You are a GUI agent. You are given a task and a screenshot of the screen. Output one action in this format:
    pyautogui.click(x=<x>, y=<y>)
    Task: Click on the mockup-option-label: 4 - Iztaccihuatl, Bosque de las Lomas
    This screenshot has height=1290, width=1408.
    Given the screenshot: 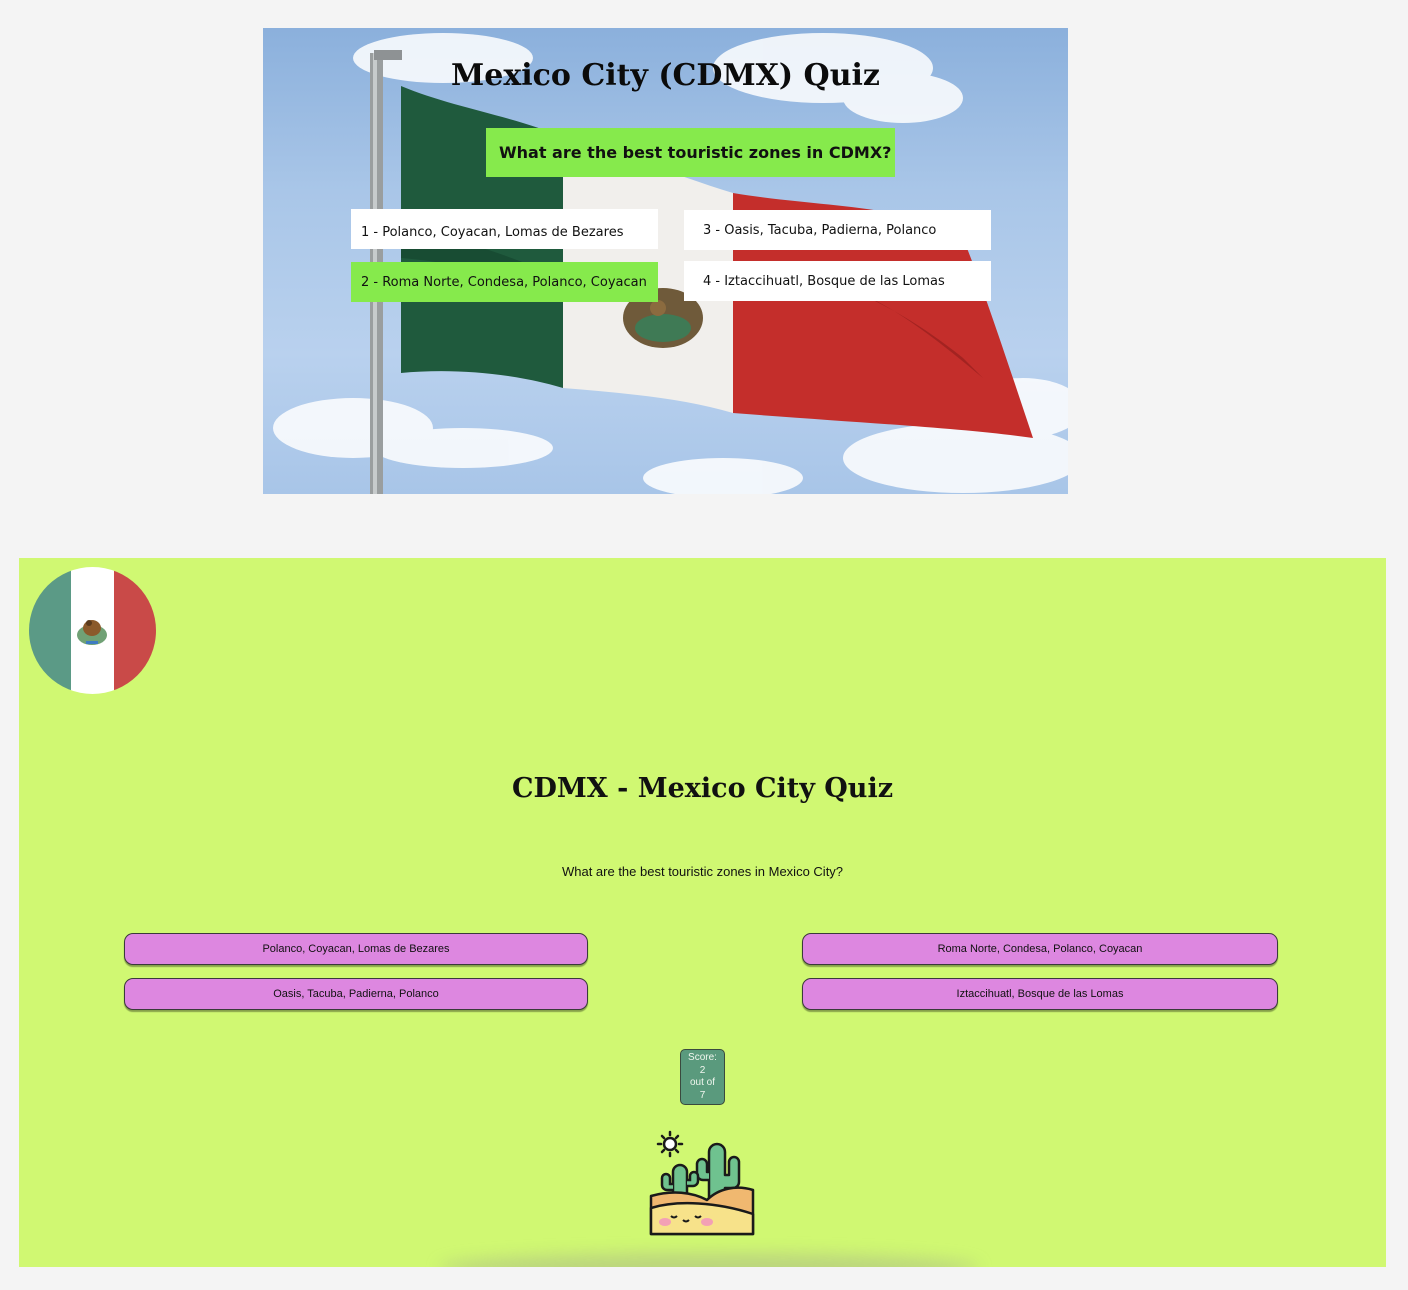 What is the action you would take?
    pyautogui.click(x=824, y=281)
    